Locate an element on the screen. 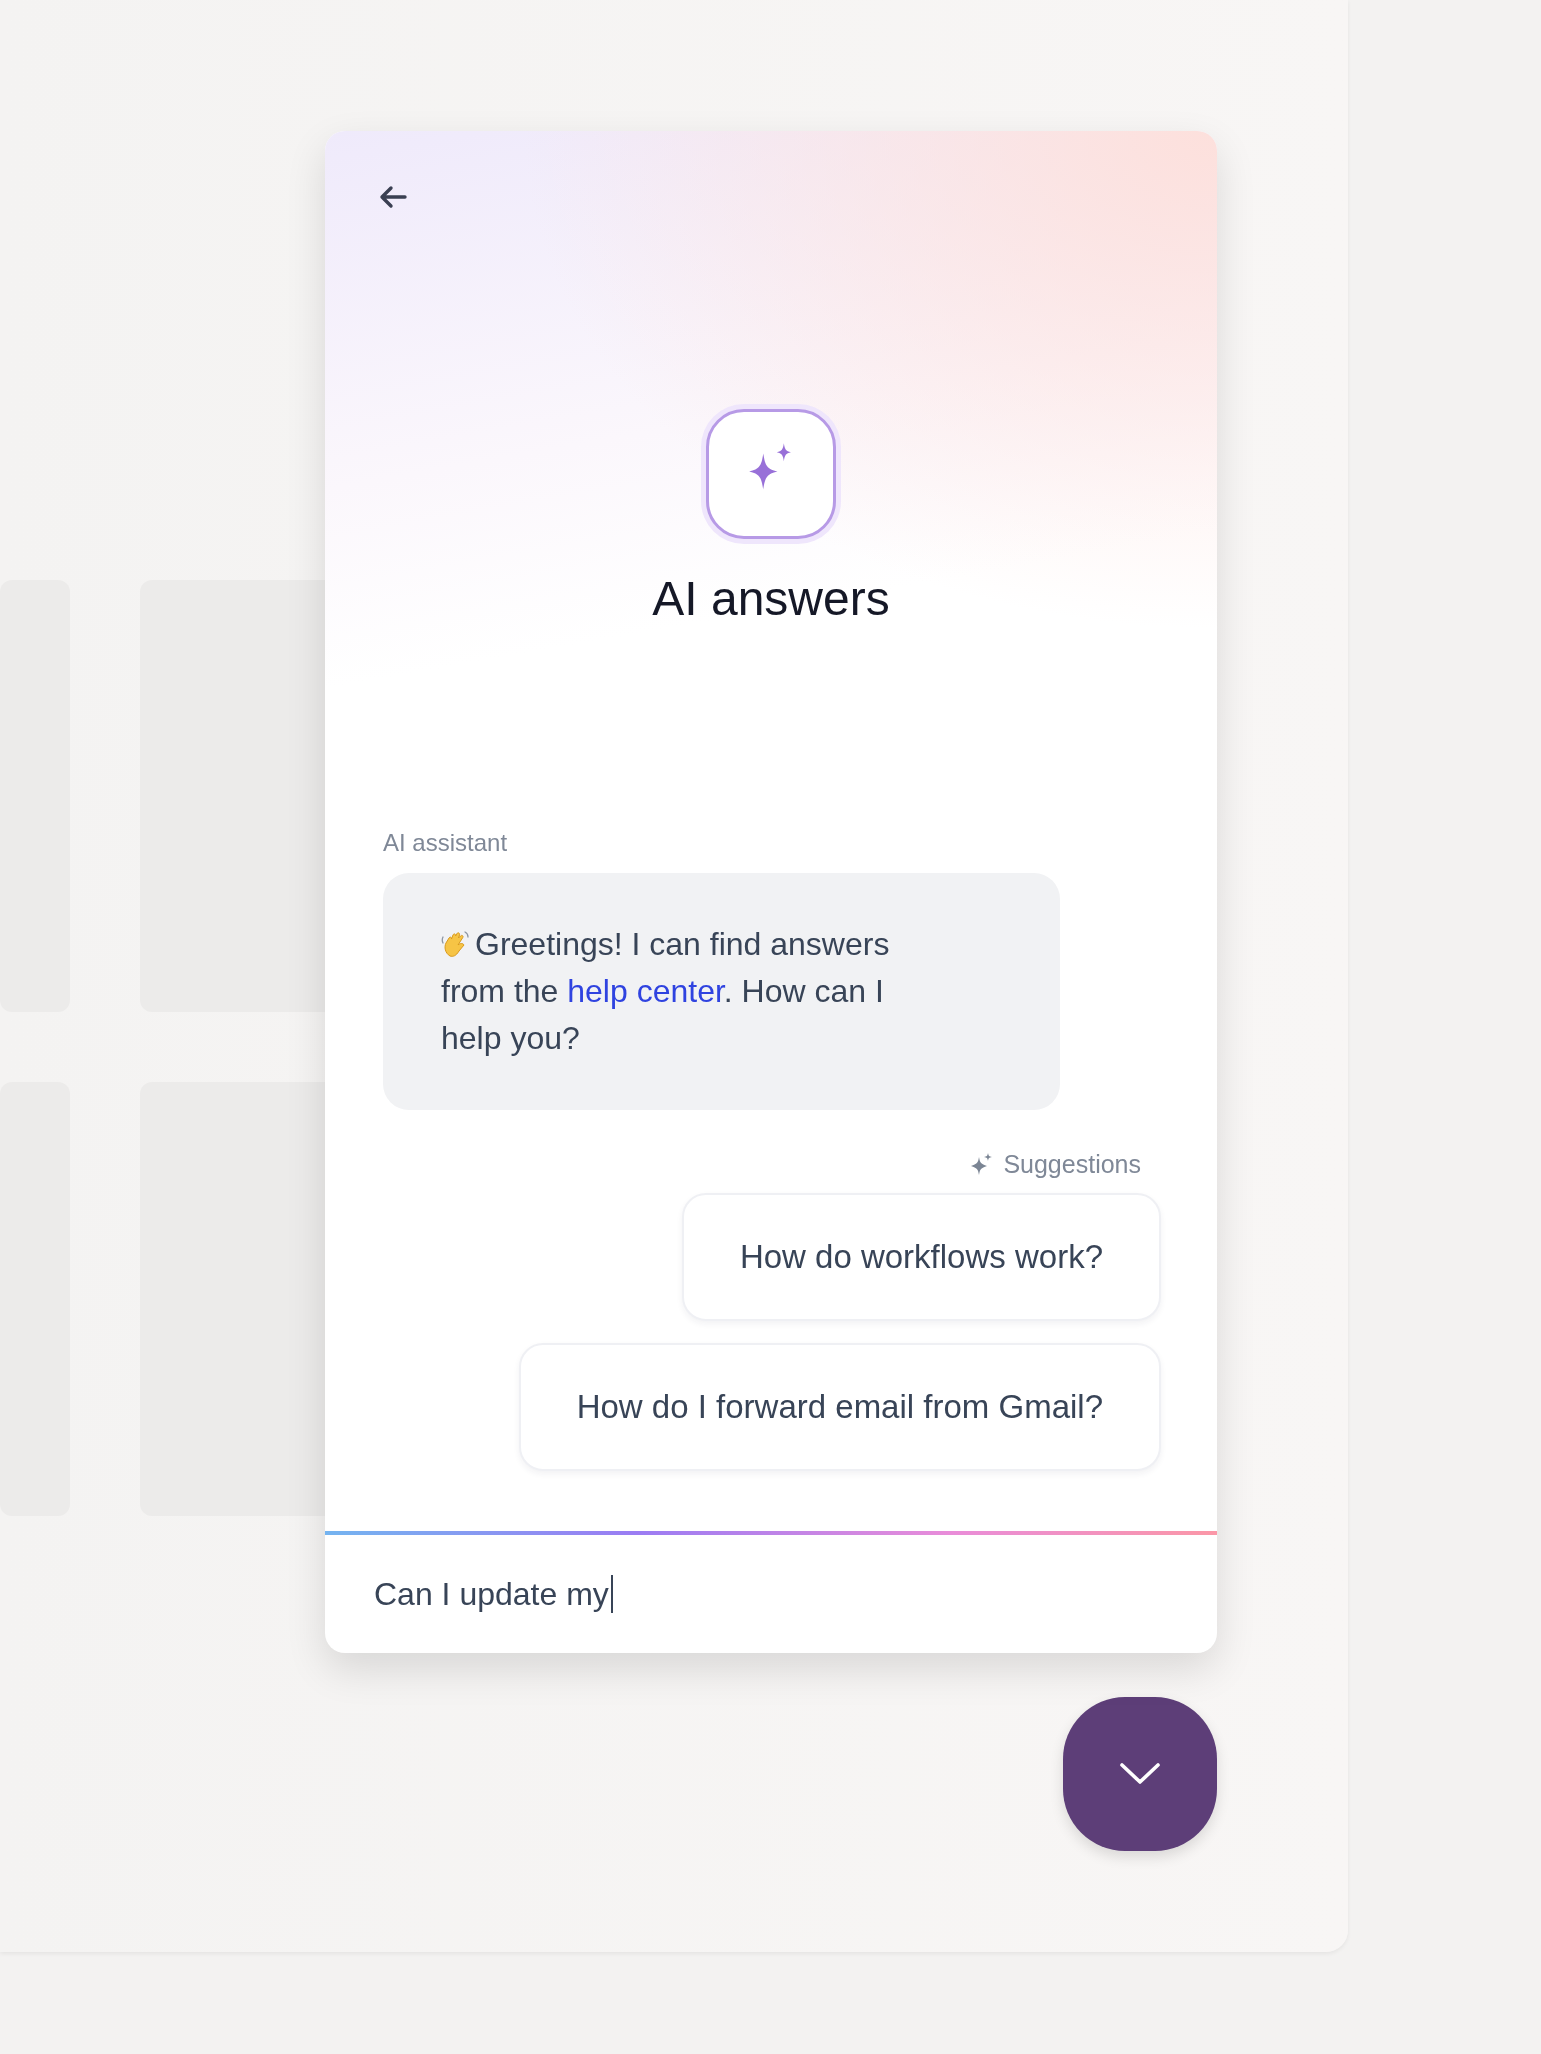 The height and width of the screenshot is (2054, 1541). panel-title: AI answers is located at coordinates (771, 598).